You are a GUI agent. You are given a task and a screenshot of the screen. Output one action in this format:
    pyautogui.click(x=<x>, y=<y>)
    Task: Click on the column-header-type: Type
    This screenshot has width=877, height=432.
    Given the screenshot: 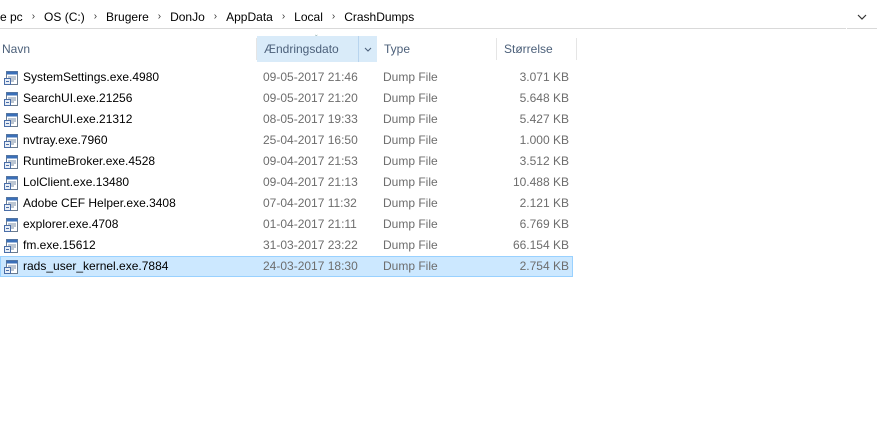 What is the action you would take?
    pyautogui.click(x=437, y=49)
    